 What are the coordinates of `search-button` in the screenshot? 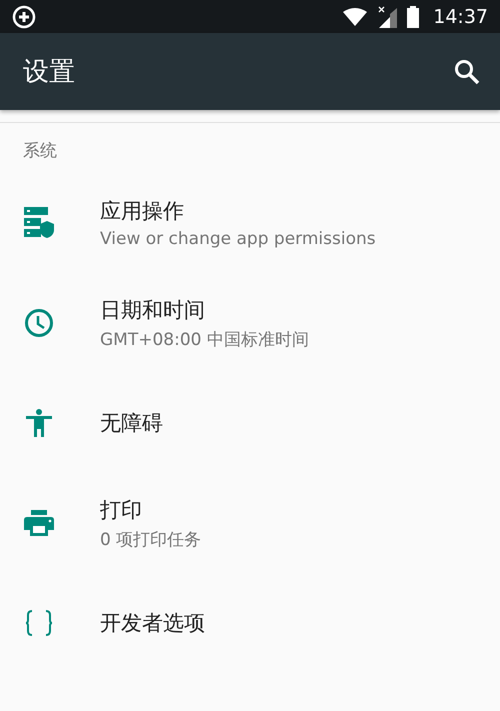 It's located at (467, 71).